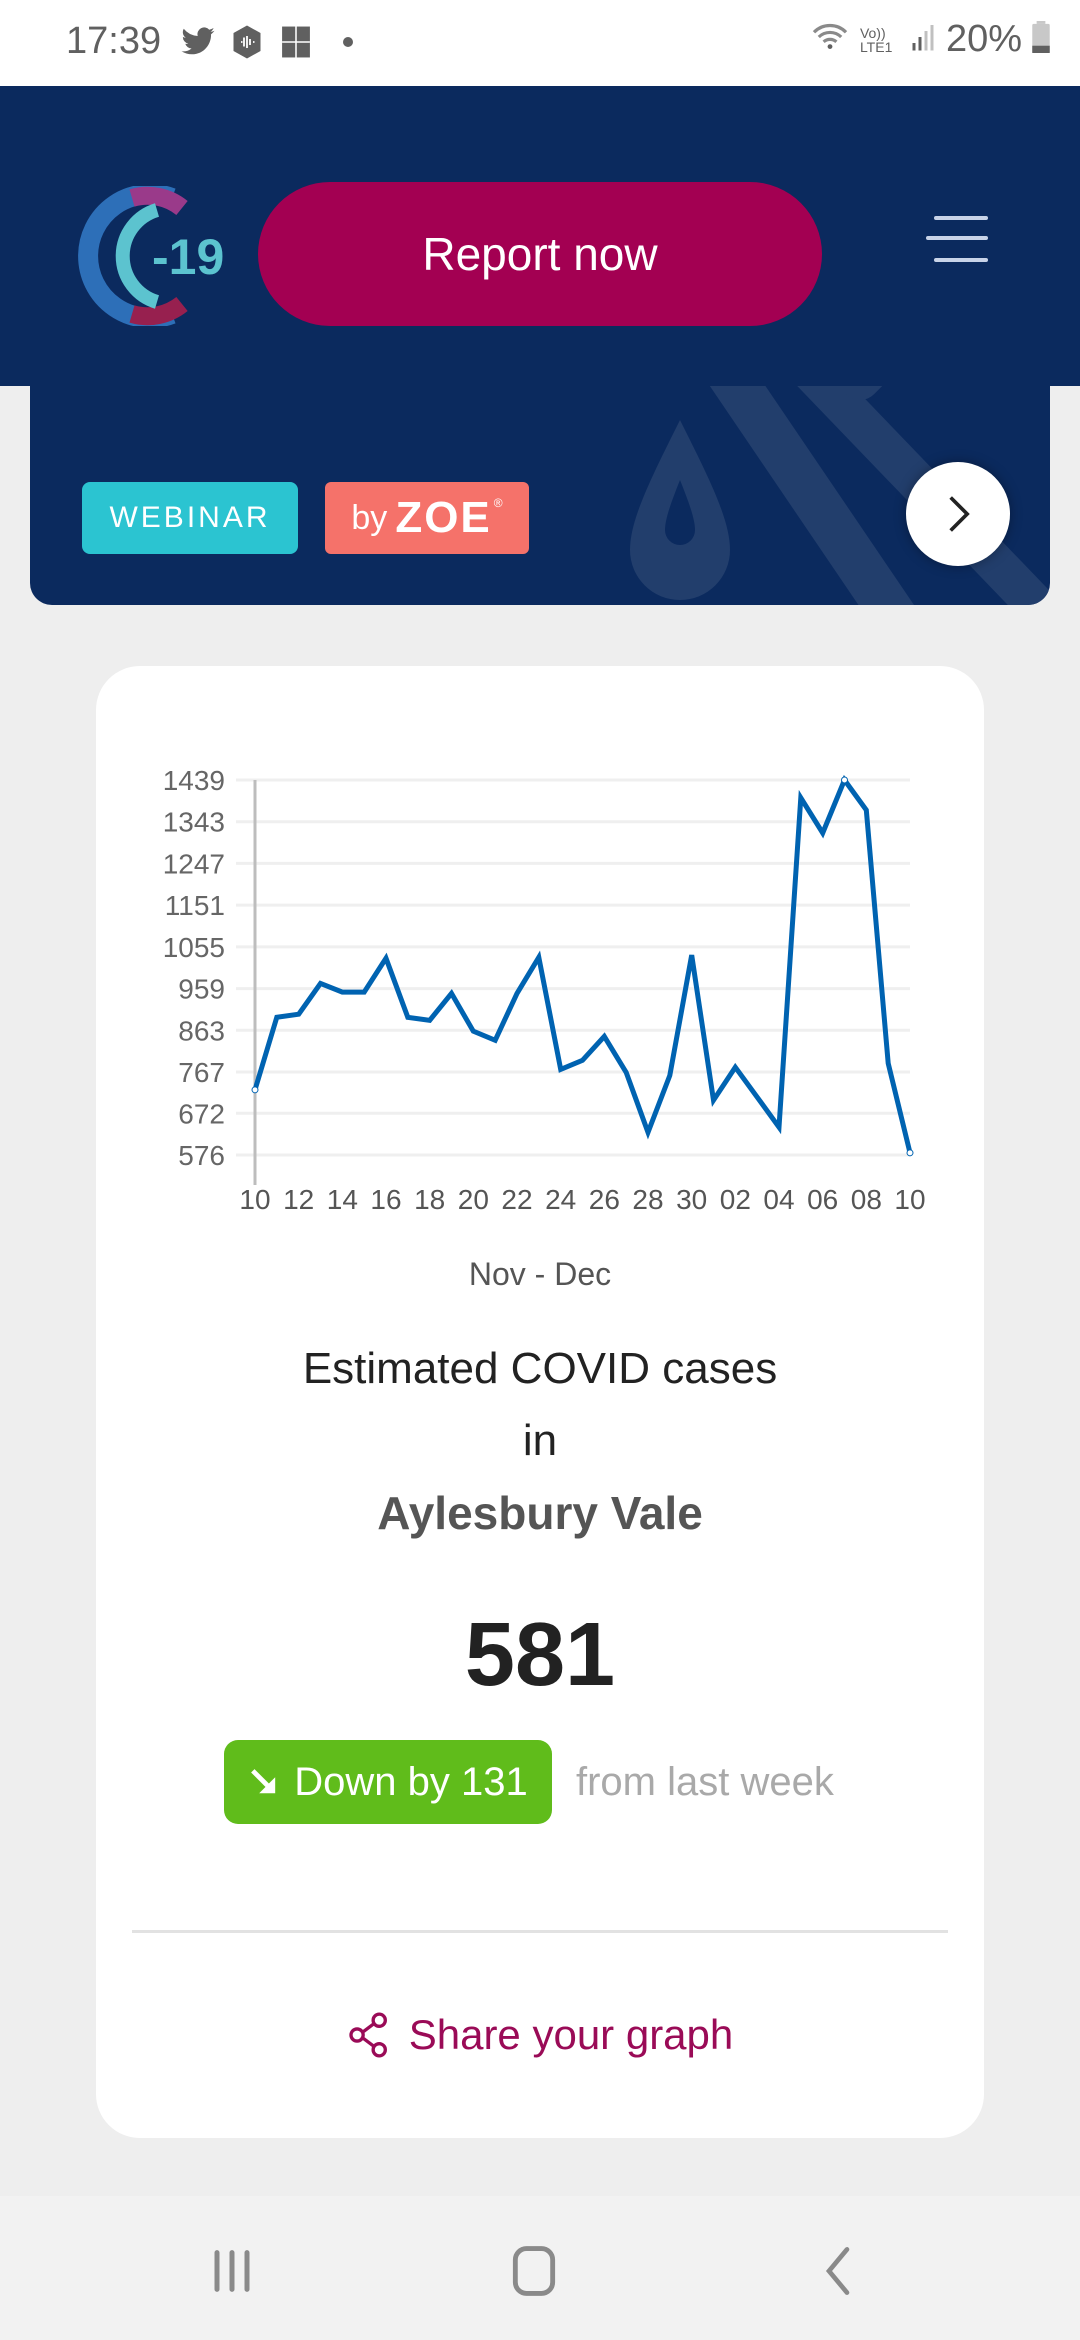  I want to click on x-tick-label: 20, so click(473, 1199).